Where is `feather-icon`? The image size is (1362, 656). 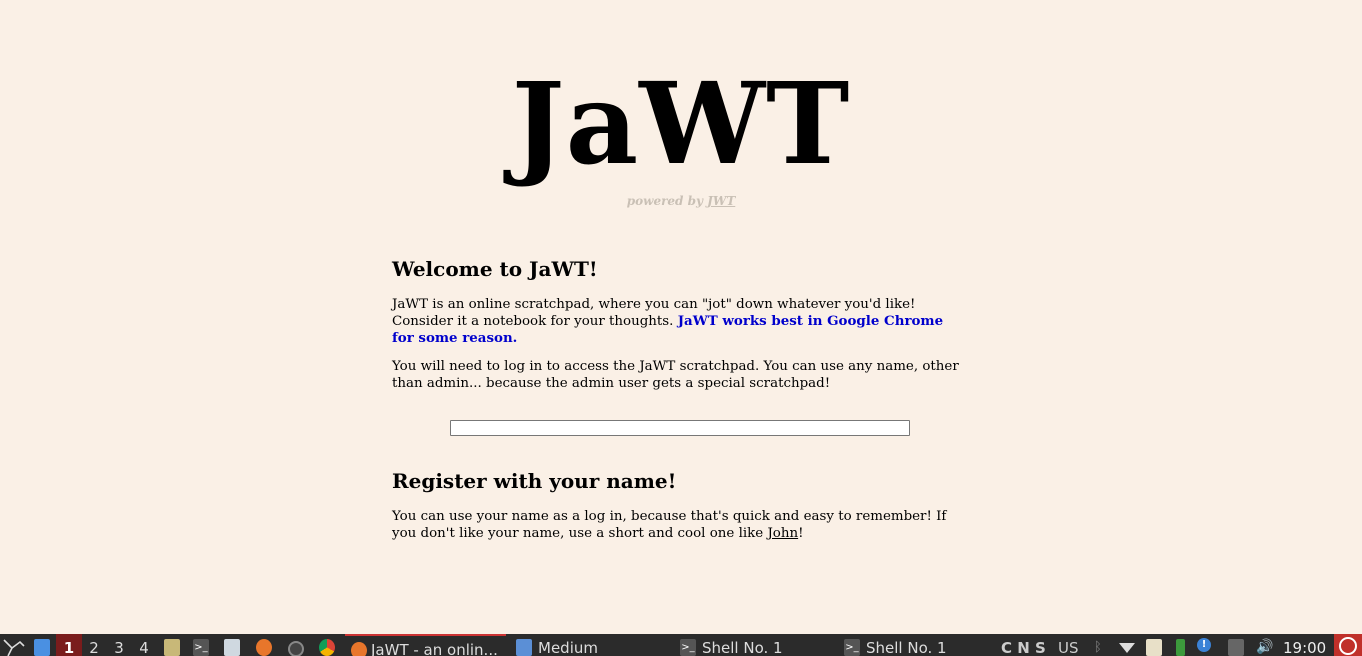 feather-icon is located at coordinates (232, 647).